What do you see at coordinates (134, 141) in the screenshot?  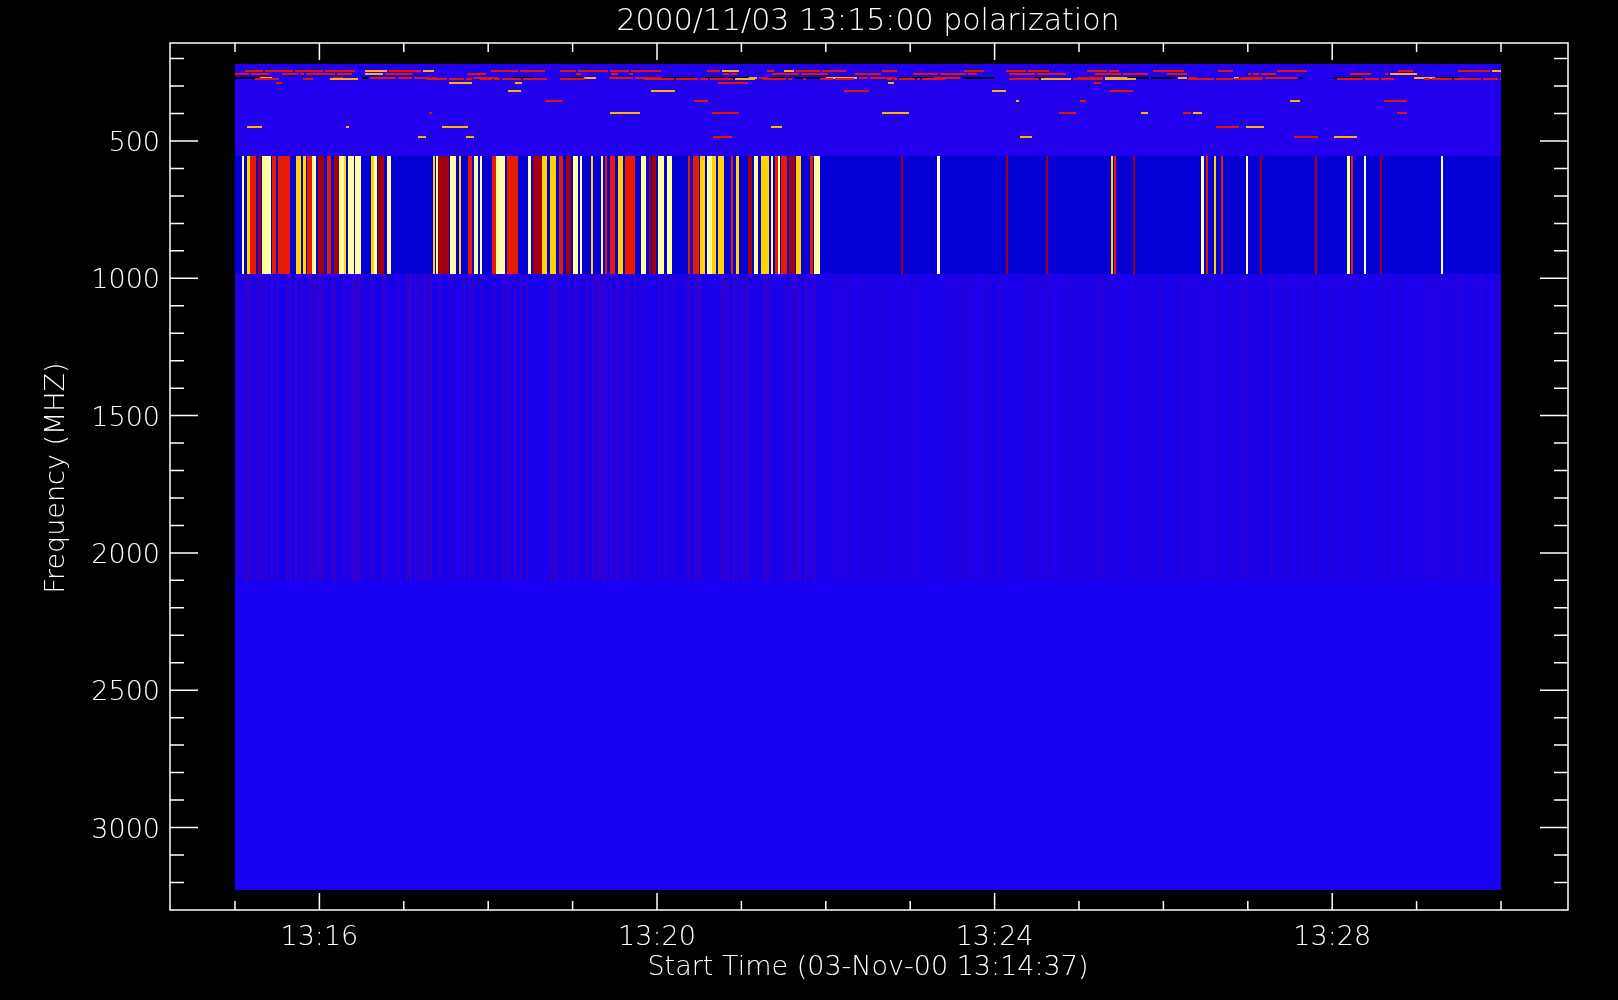 I see `y-tick-label: 500` at bounding box center [134, 141].